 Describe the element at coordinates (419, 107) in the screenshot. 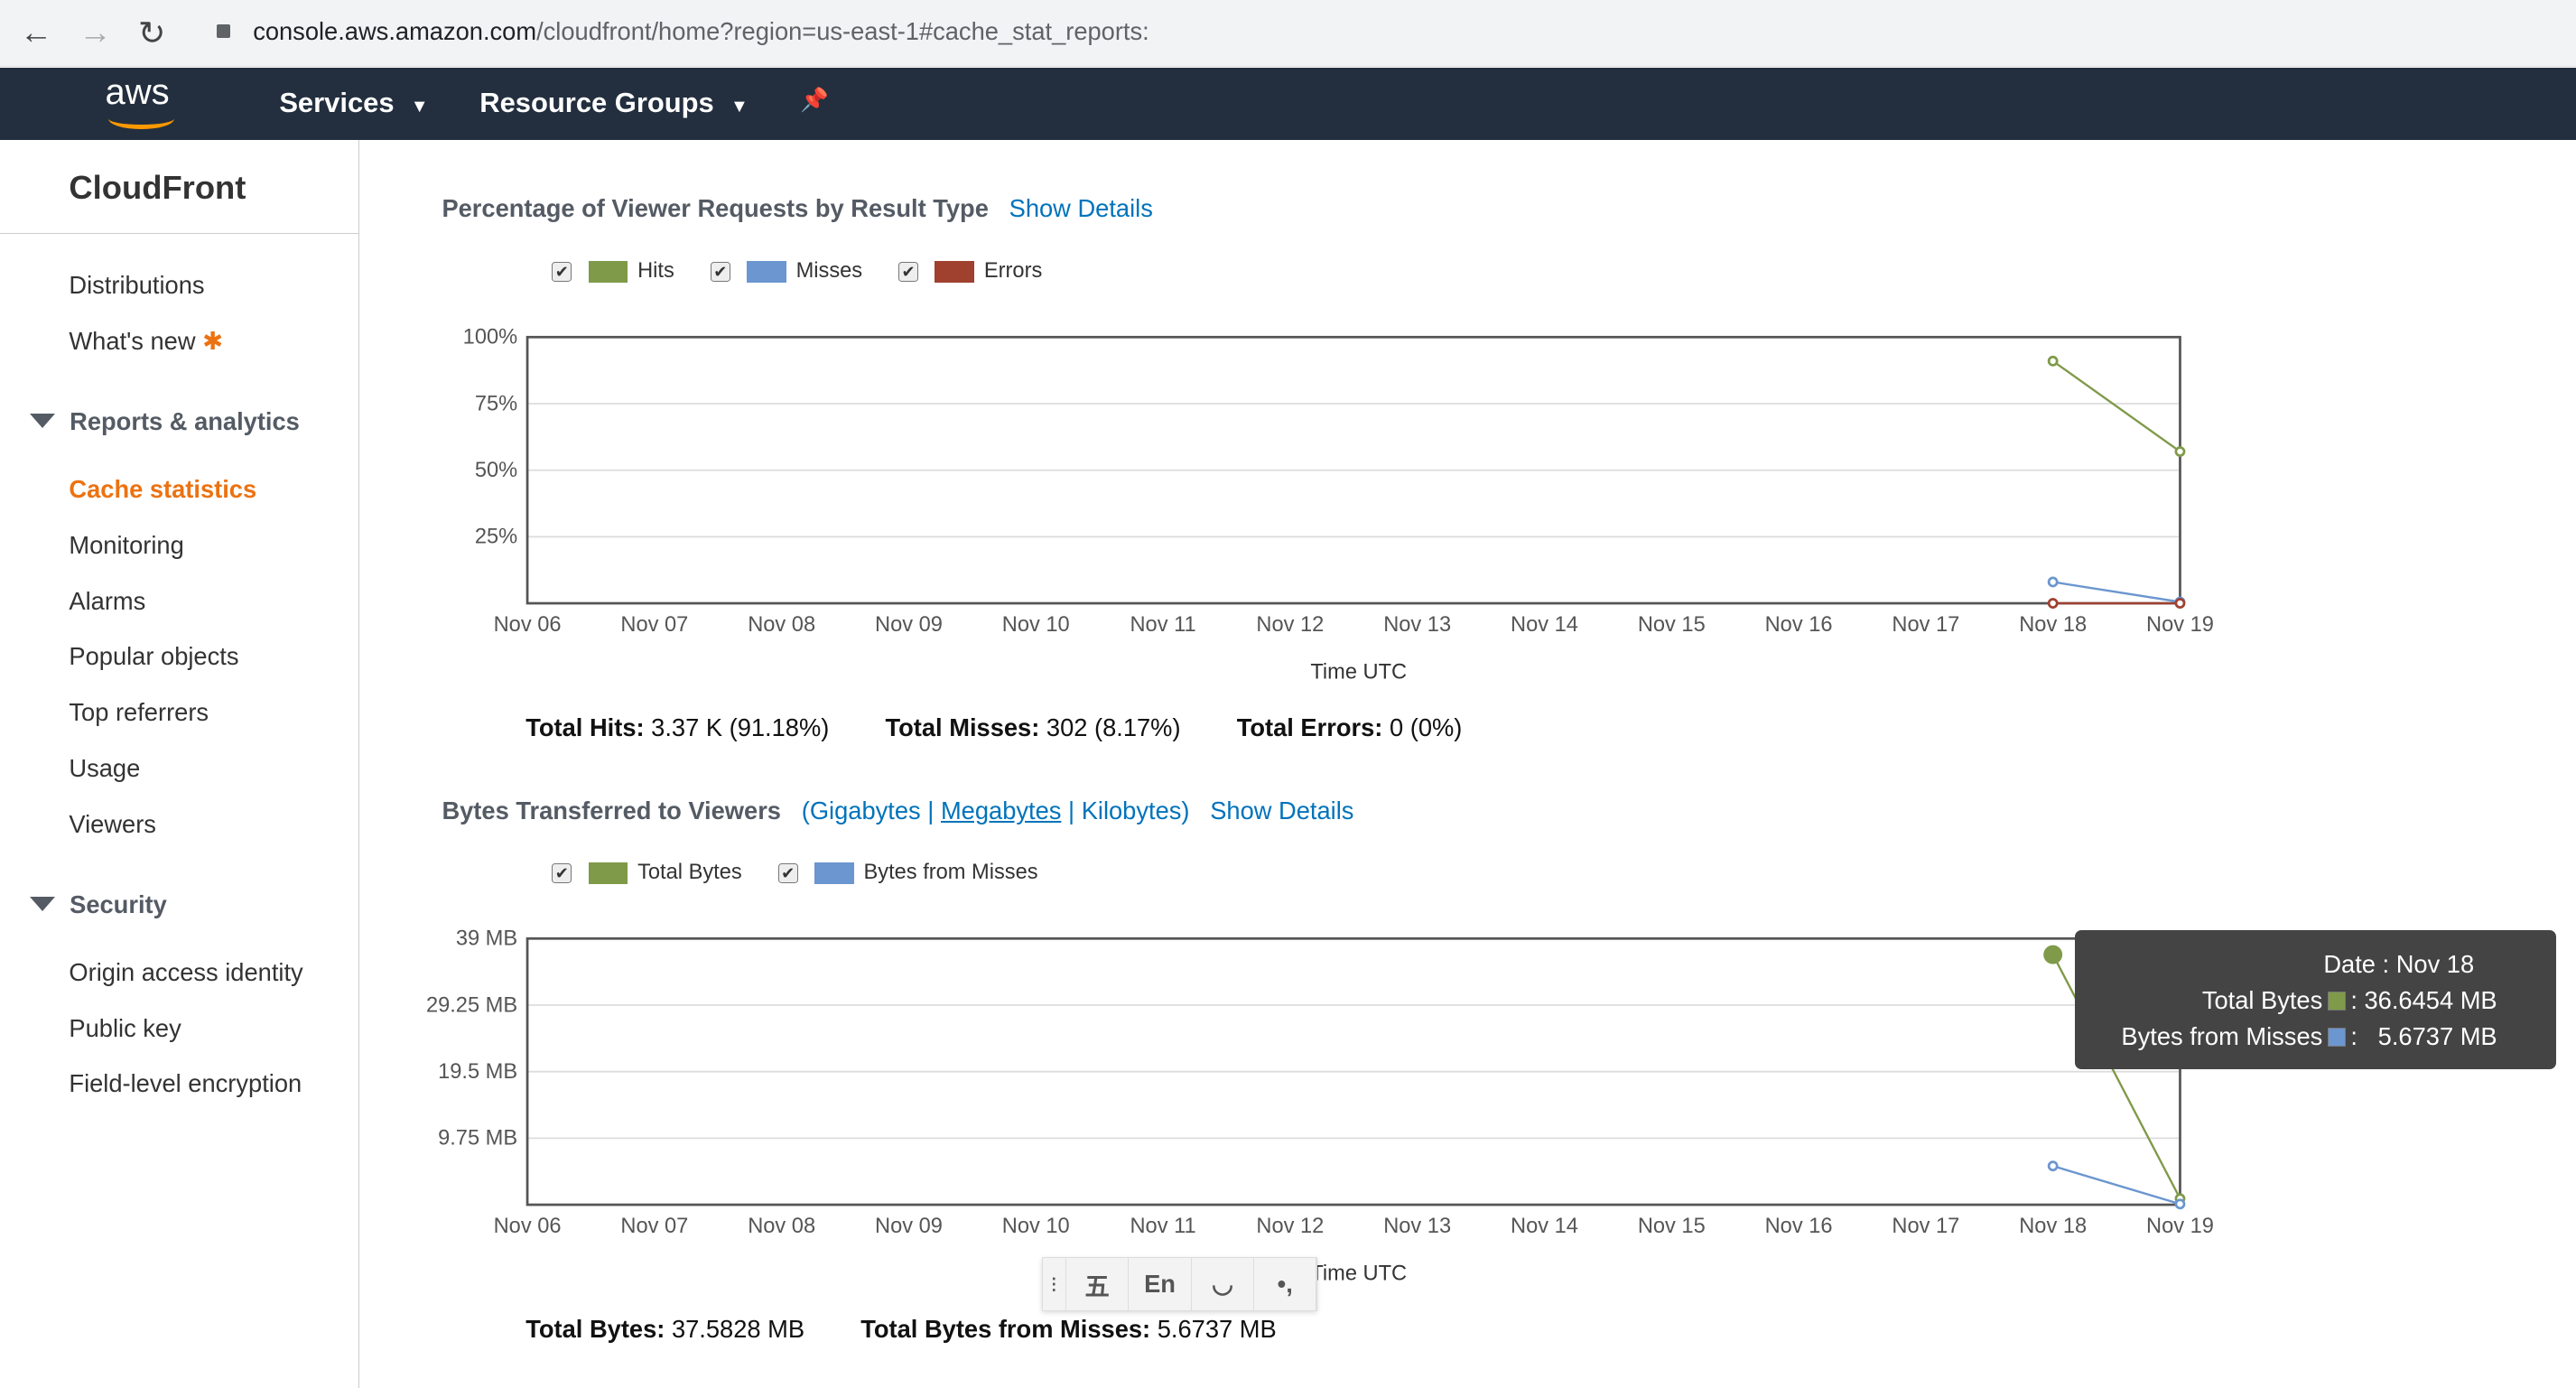

I see `chevron-down-icon: ▼` at that location.